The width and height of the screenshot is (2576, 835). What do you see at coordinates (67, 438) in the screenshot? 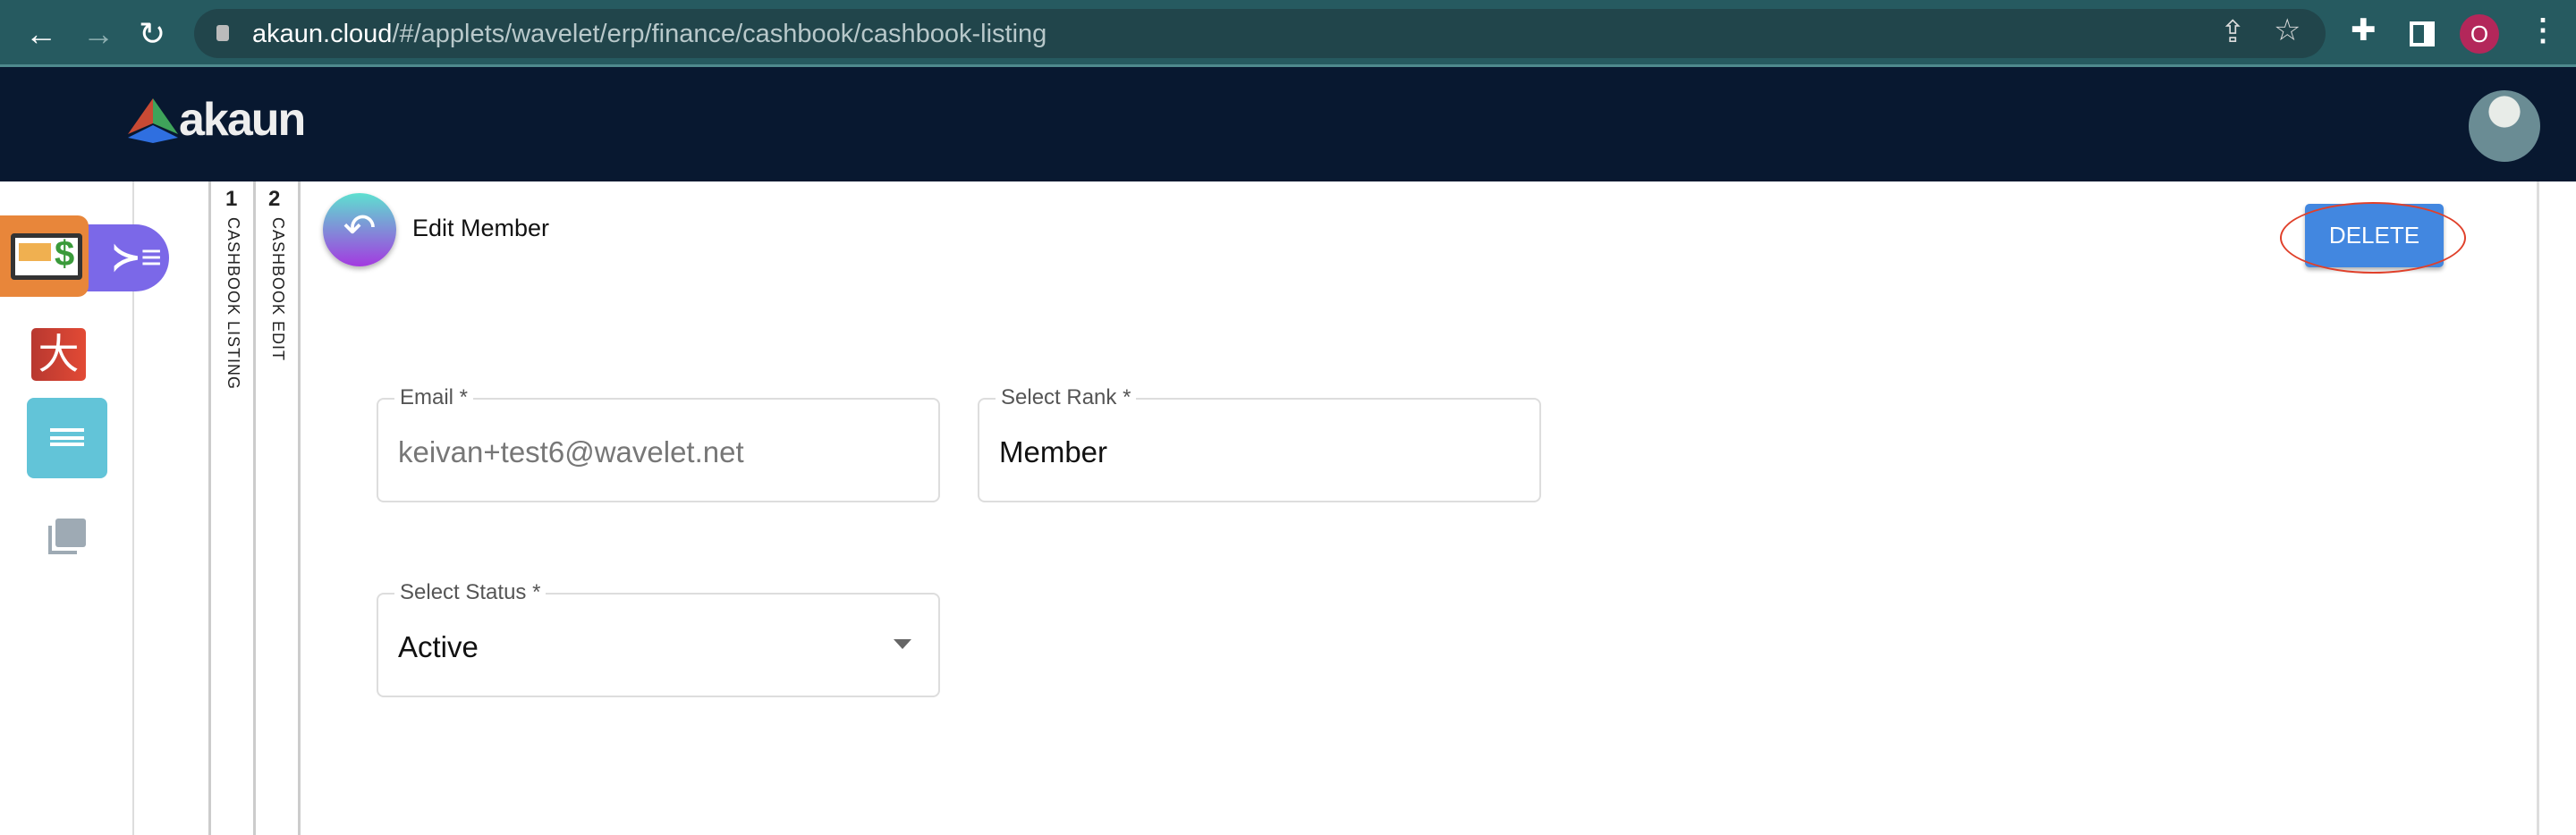
I see `list-icon` at bounding box center [67, 438].